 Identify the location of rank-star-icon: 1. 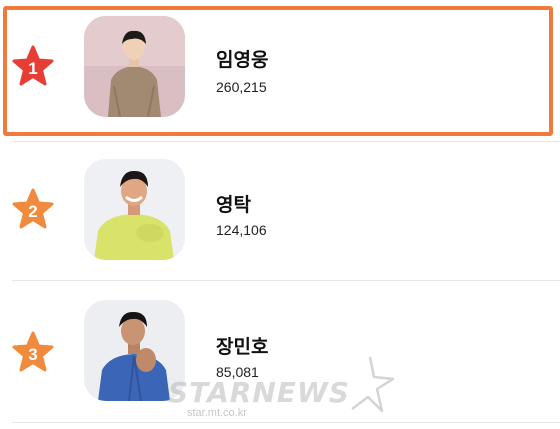
(33, 65).